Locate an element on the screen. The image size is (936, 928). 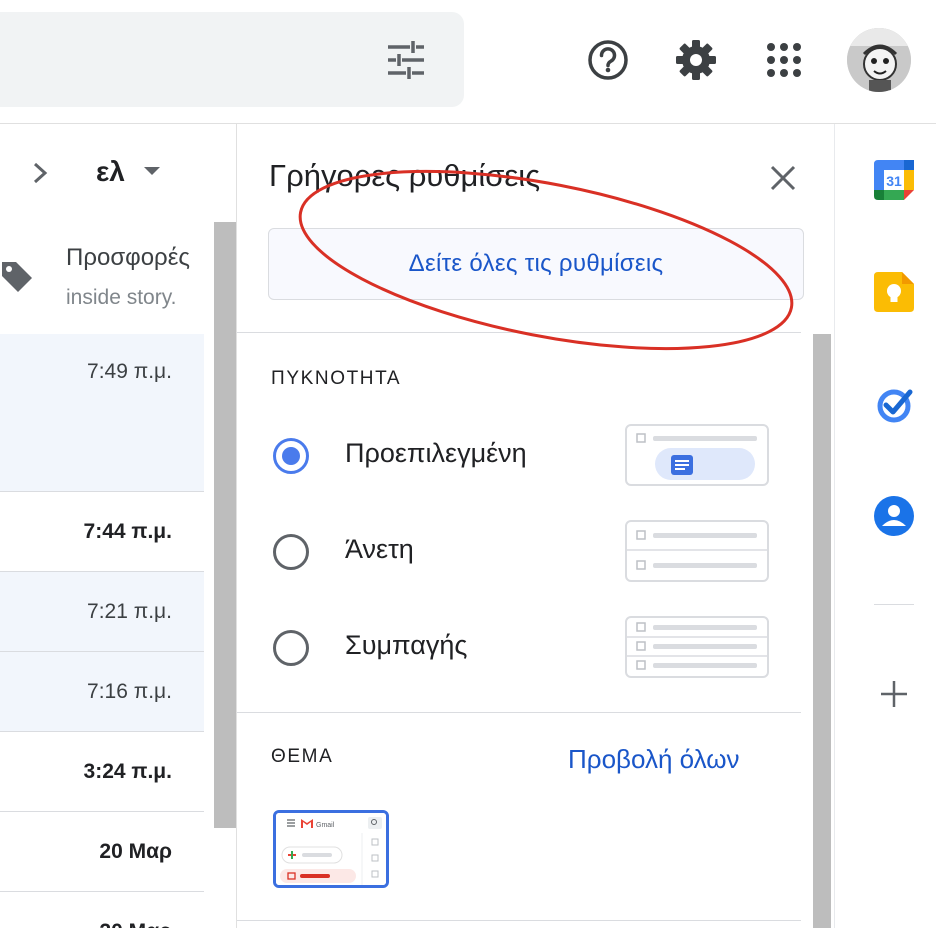
promo-category-title: Προσφορές is located at coordinates (136, 258).